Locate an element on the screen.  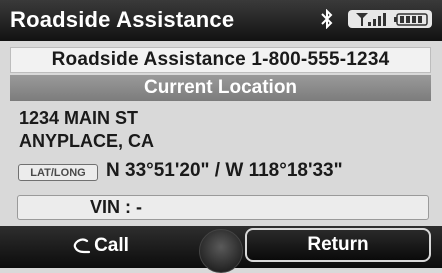
address-line-2: ANYPLACE, CA is located at coordinates (87, 141).